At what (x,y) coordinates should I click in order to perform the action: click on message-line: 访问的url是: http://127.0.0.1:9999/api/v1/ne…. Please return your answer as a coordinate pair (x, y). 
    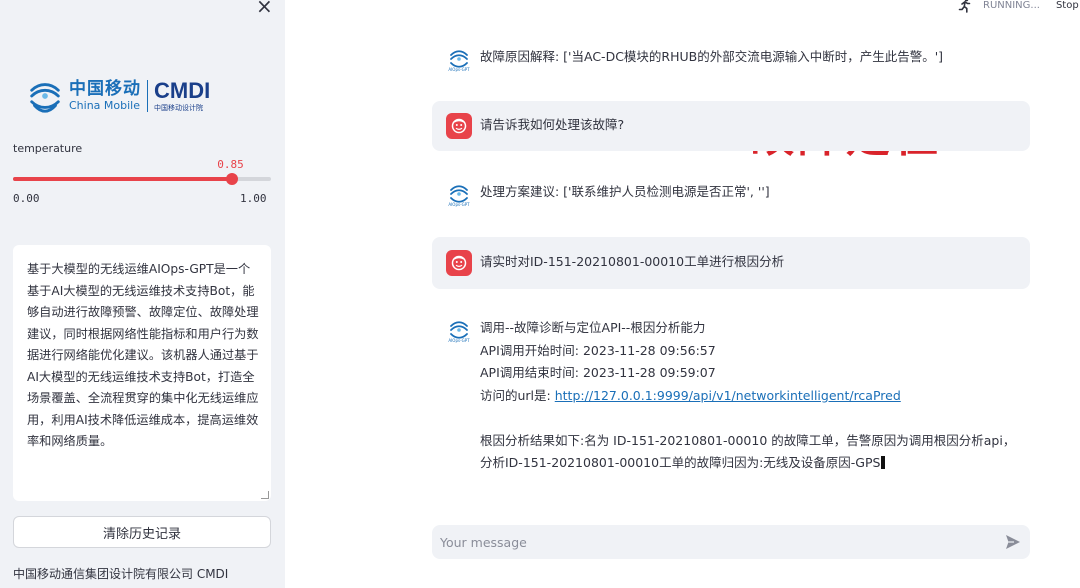
    Looking at the image, I should click on (747, 396).